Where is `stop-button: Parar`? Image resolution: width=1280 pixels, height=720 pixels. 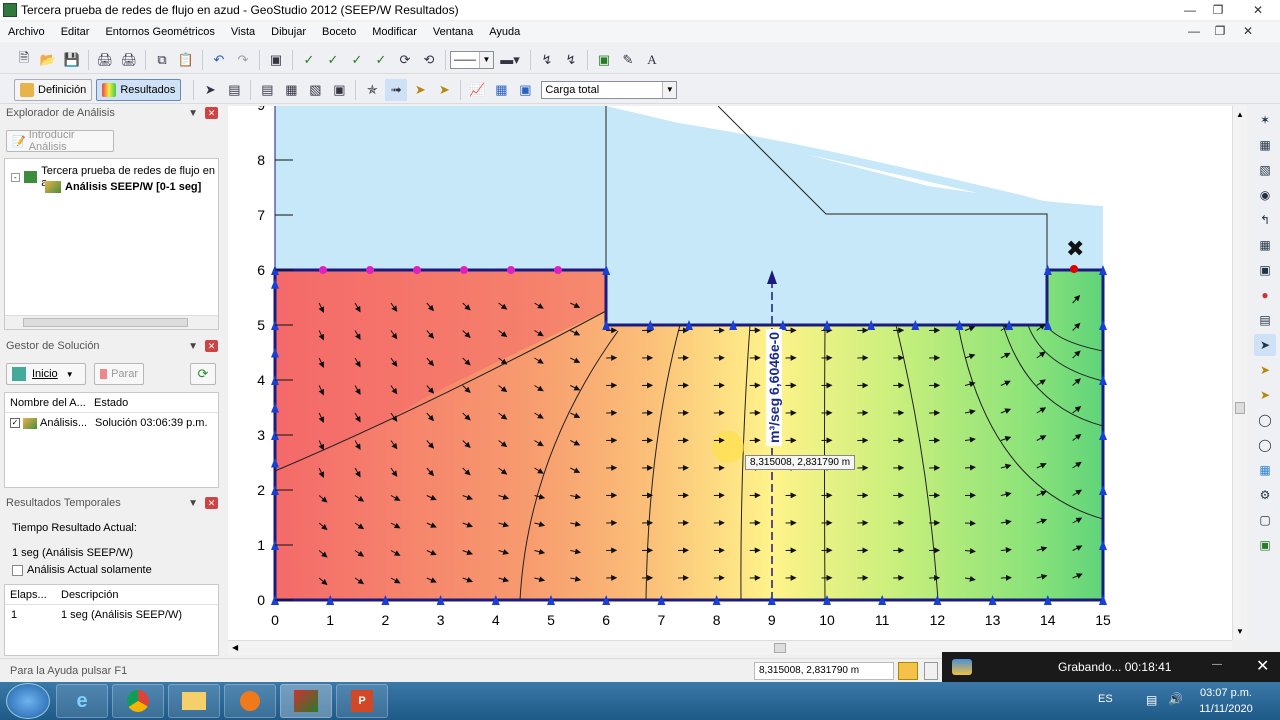 stop-button: Parar is located at coordinates (119, 374).